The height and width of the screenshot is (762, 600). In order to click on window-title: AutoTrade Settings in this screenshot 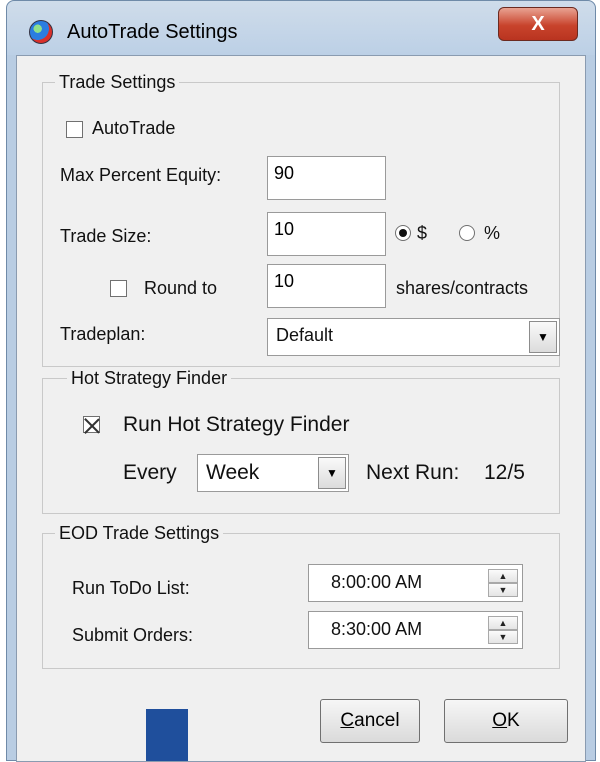, I will do `click(152, 32)`.